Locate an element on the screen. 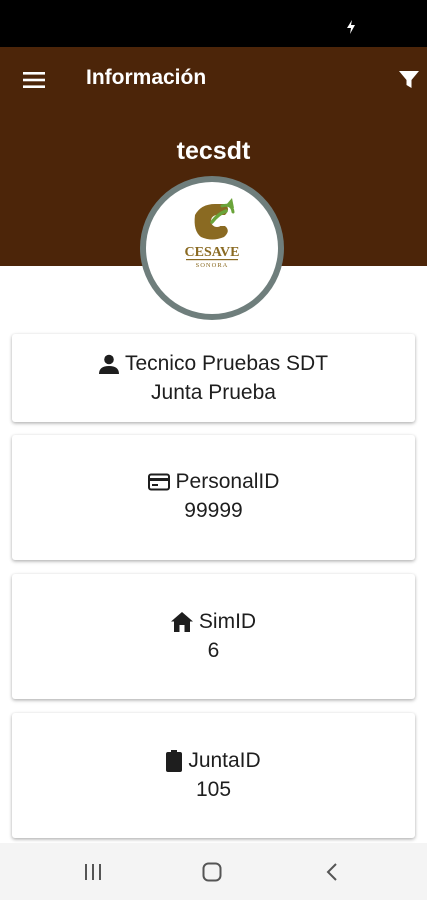 The width and height of the screenshot is (427, 900). logo-container: CESAVE SONORA is located at coordinates (212, 248).